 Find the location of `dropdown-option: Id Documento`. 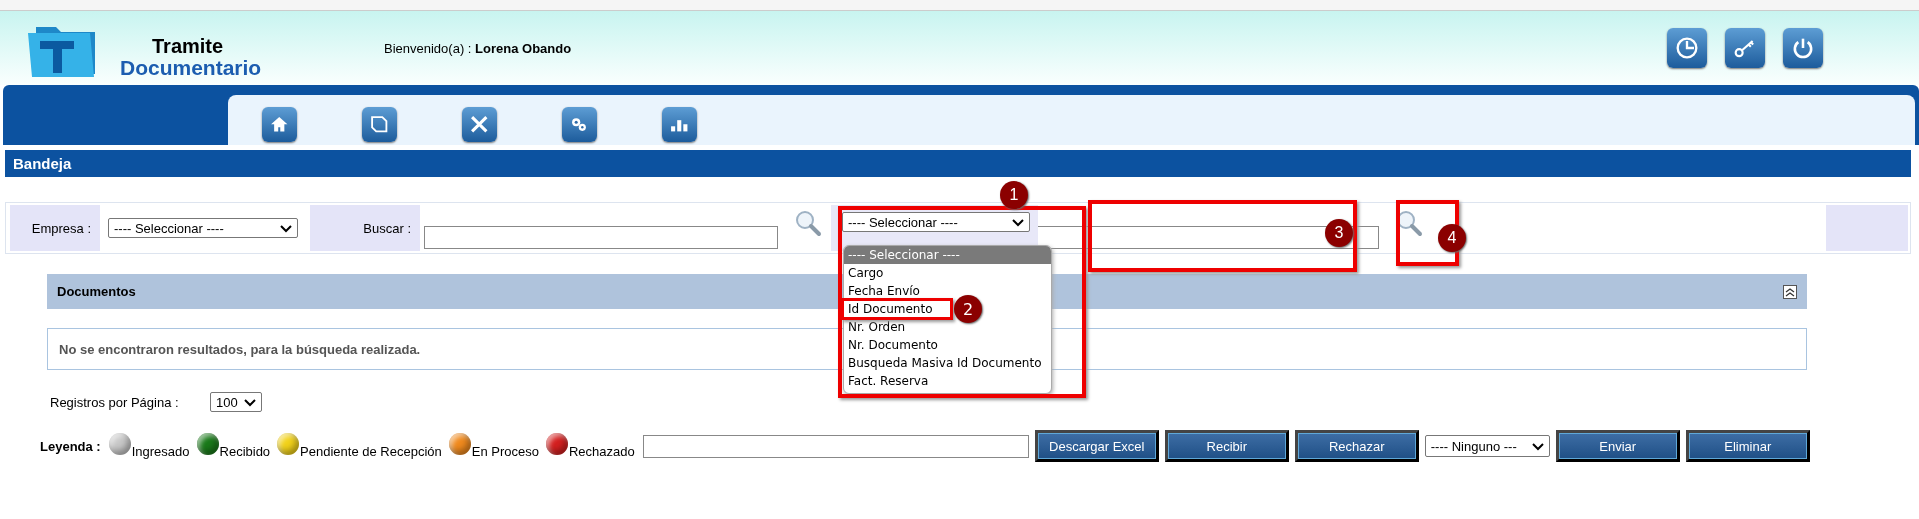

dropdown-option: Id Documento is located at coordinates (890, 309).